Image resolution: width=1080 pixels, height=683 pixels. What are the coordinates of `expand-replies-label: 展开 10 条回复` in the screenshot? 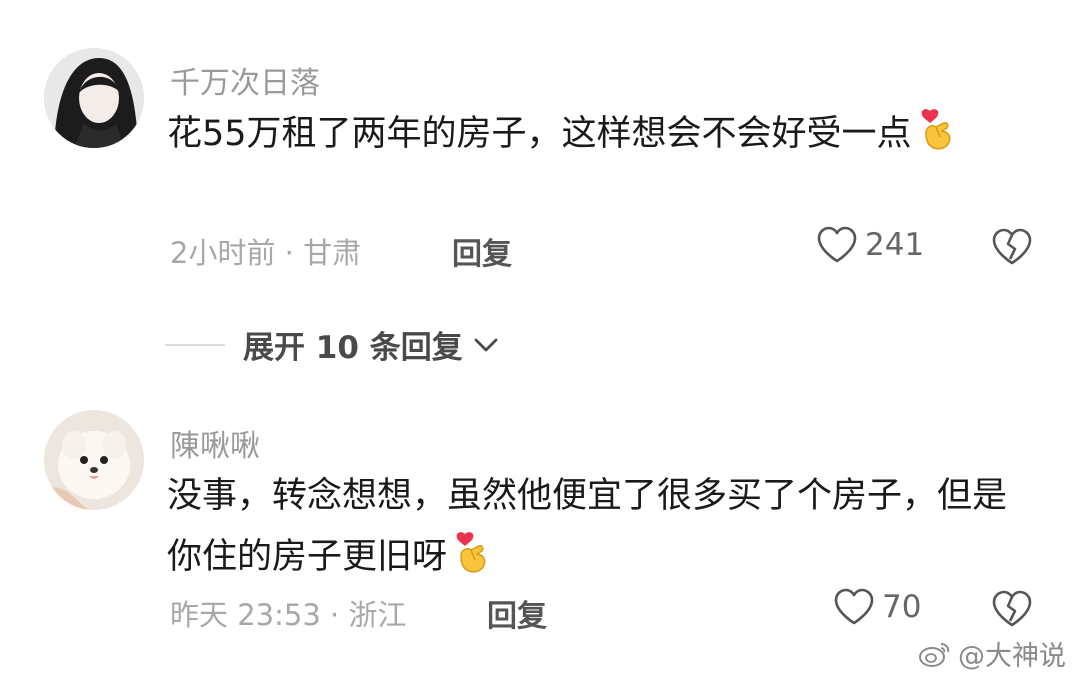 It's located at (353, 348).